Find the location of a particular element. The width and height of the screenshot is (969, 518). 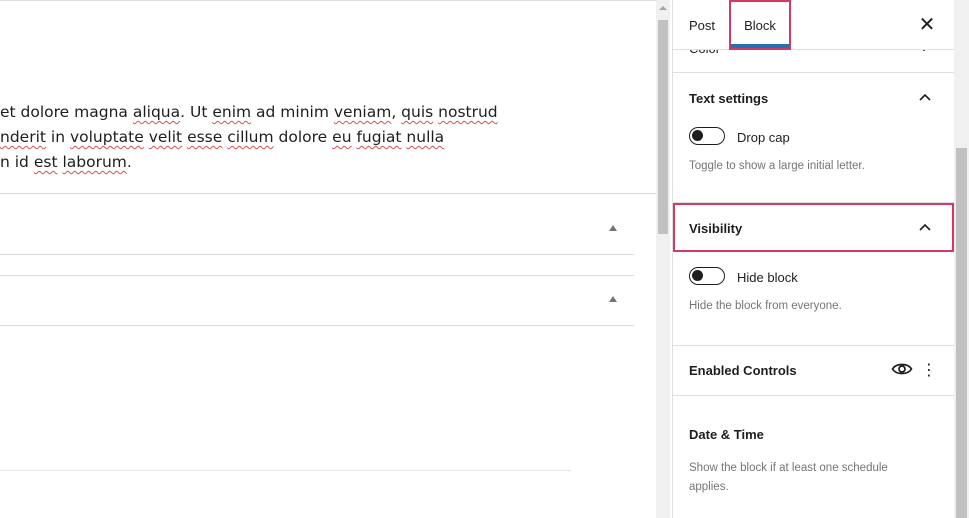

eye-icon is located at coordinates (902, 369).